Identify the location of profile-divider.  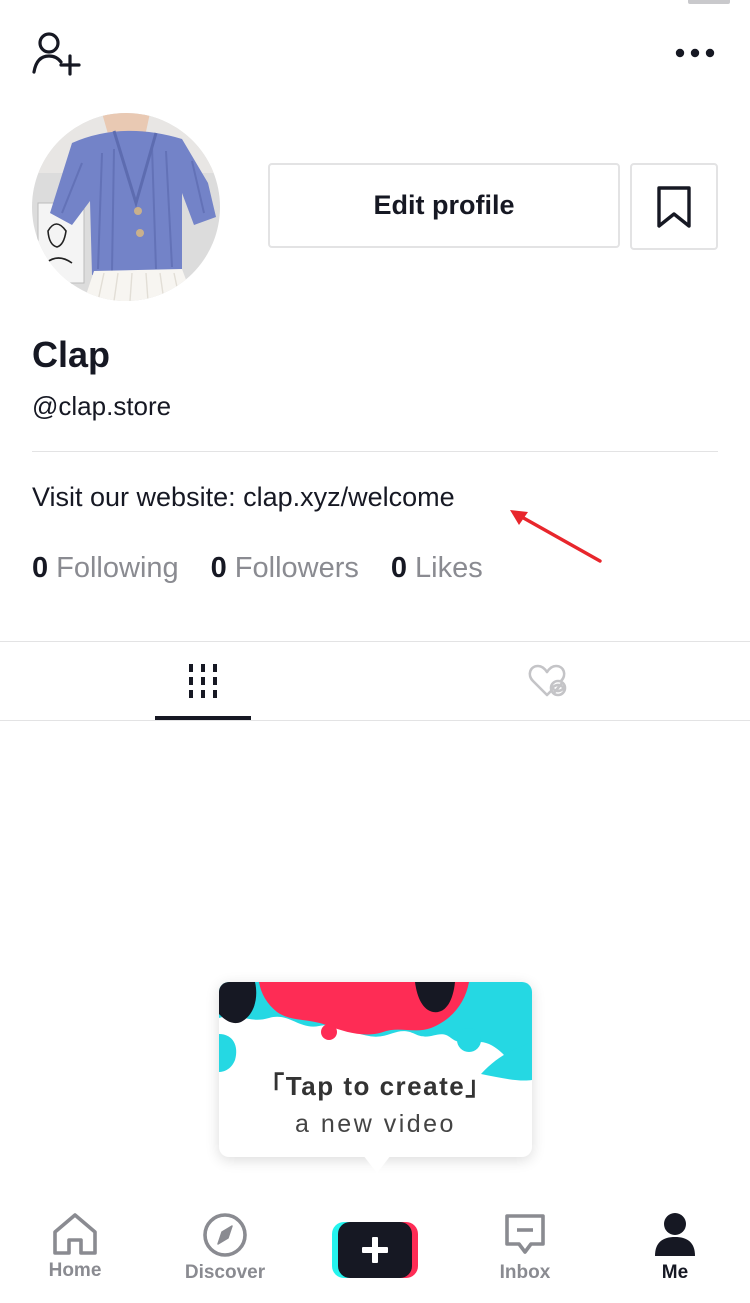
(375, 451).